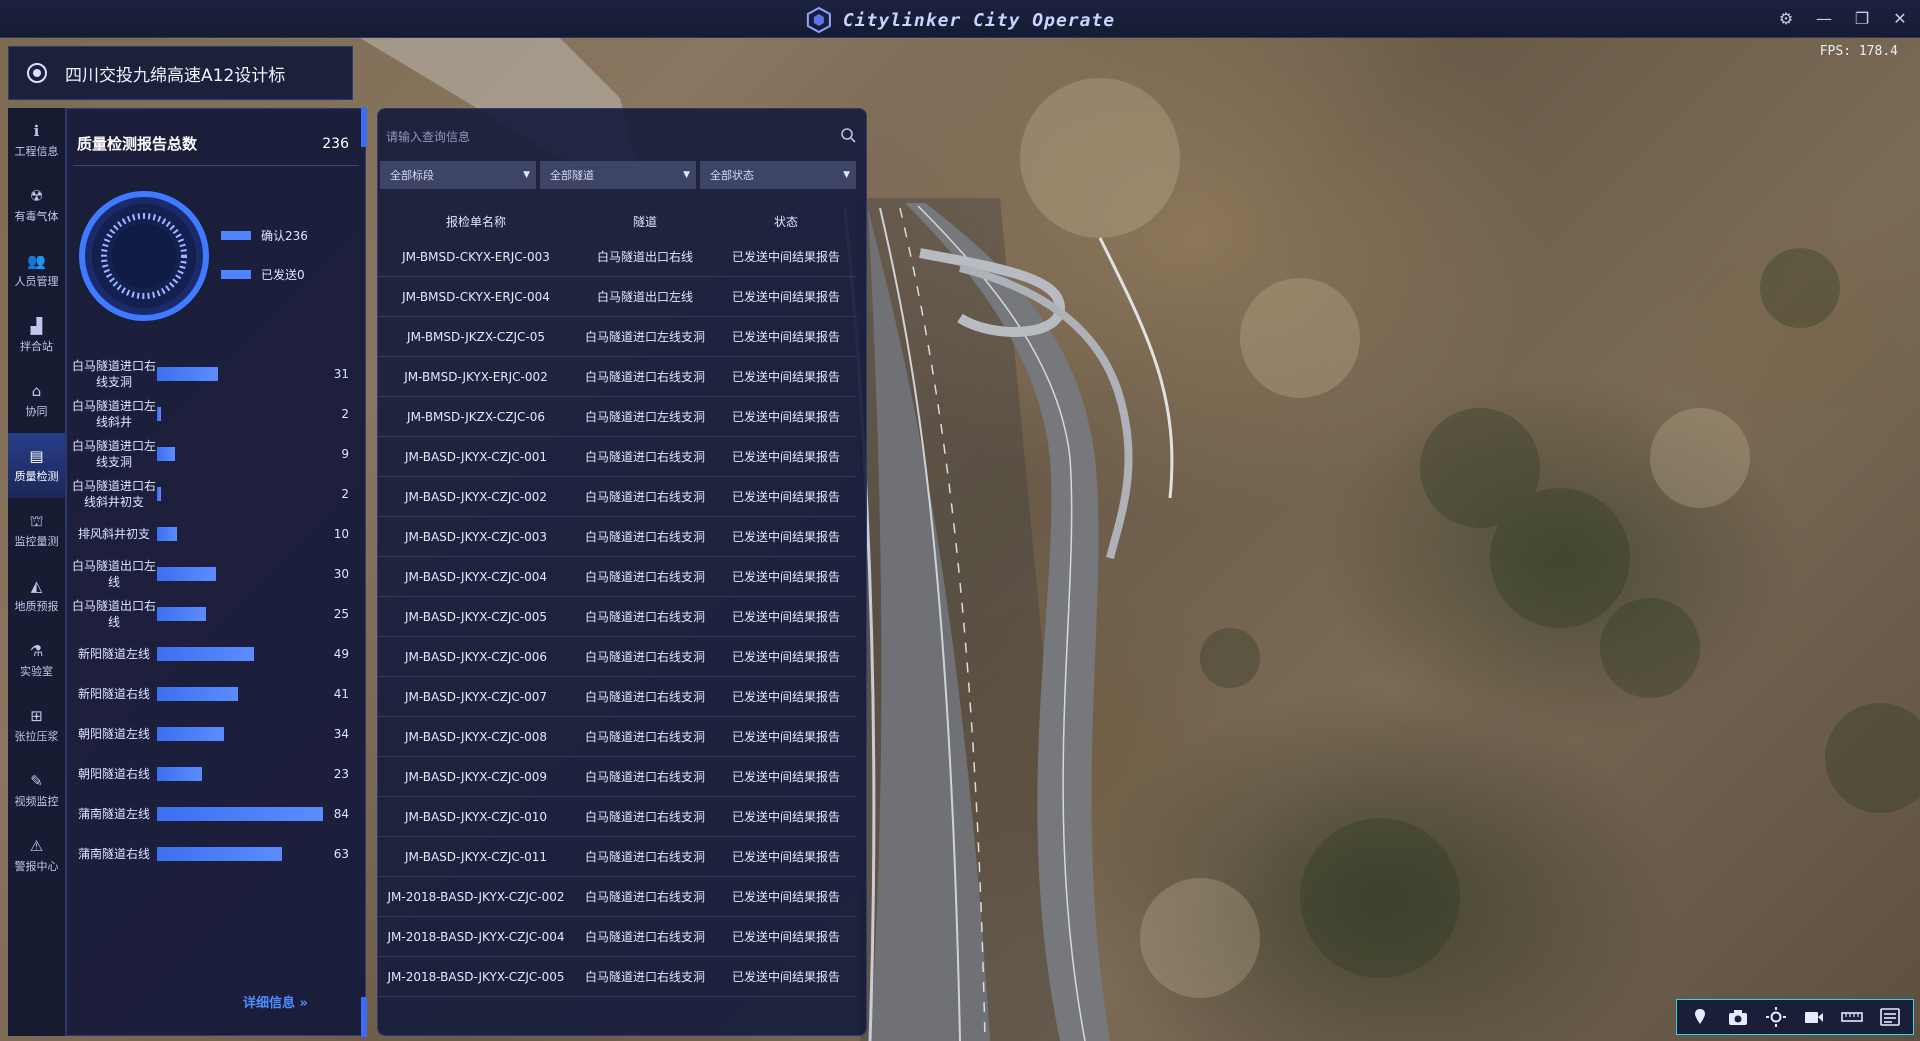 This screenshot has width=1920, height=1041. I want to click on table-header: 报检单名称 隧道 状态, so click(617, 221).